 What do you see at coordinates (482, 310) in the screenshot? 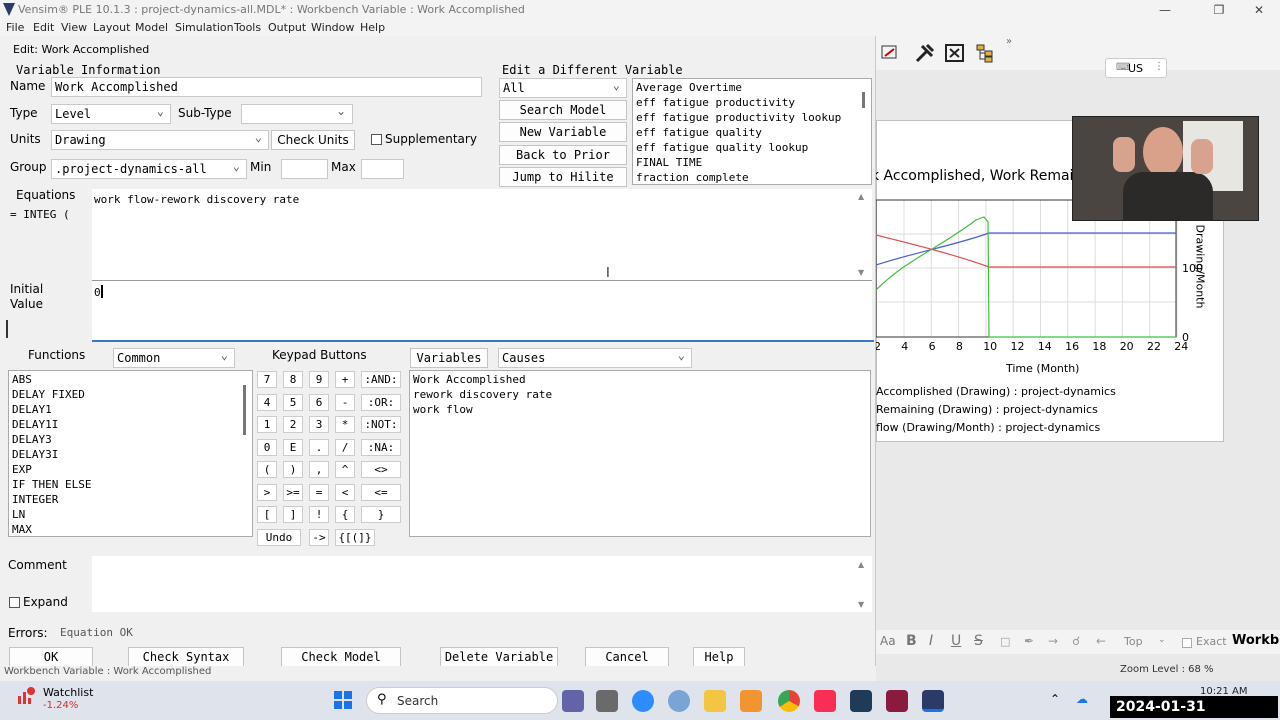
I see `initial-value-input: 0` at bounding box center [482, 310].